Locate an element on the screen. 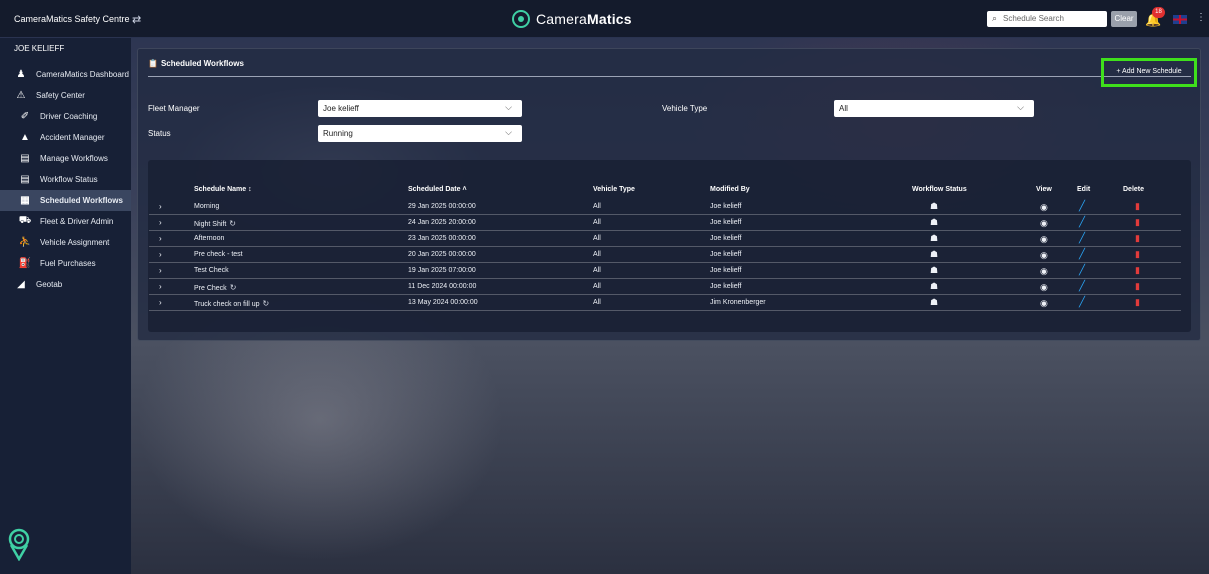 The width and height of the screenshot is (1209, 574). sidebar-item-label: Vehicle Assignment is located at coordinates (75, 242).